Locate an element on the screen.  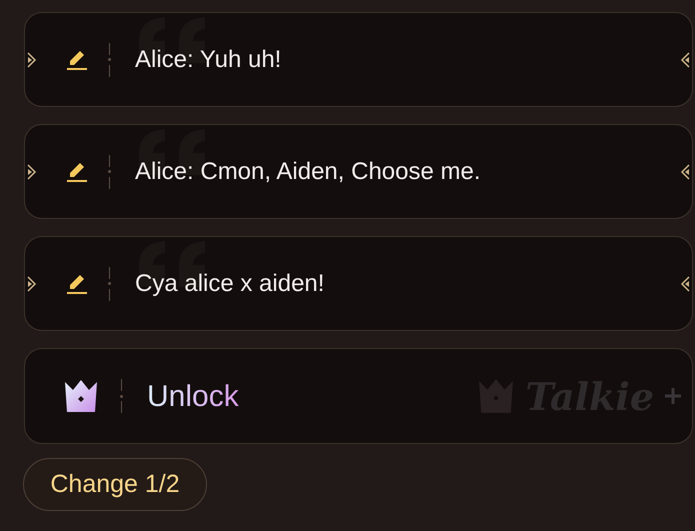
message-text: Alice: Cmon, Aiden, Choose me. is located at coordinates (308, 171).